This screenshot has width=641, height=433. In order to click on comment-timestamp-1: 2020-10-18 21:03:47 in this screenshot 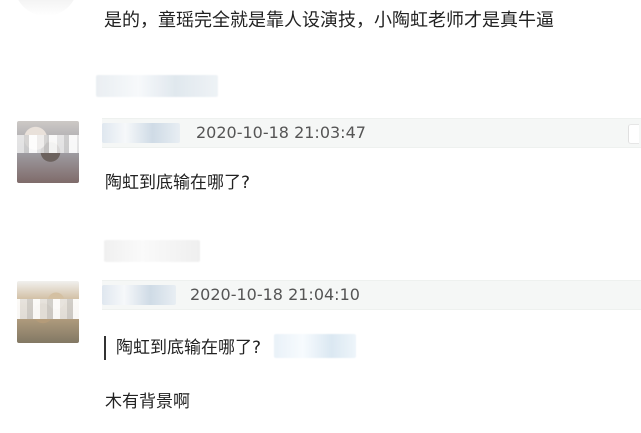, I will do `click(281, 132)`.